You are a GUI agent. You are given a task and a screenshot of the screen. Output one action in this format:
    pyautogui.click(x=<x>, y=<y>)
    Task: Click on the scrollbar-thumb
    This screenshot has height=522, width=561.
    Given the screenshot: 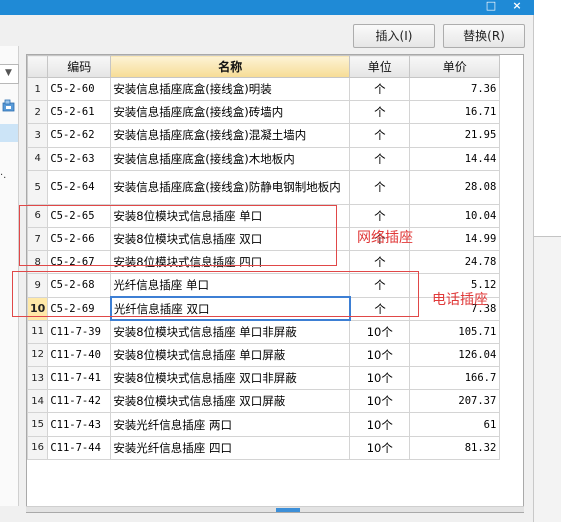 What is the action you would take?
    pyautogui.click(x=288, y=510)
    